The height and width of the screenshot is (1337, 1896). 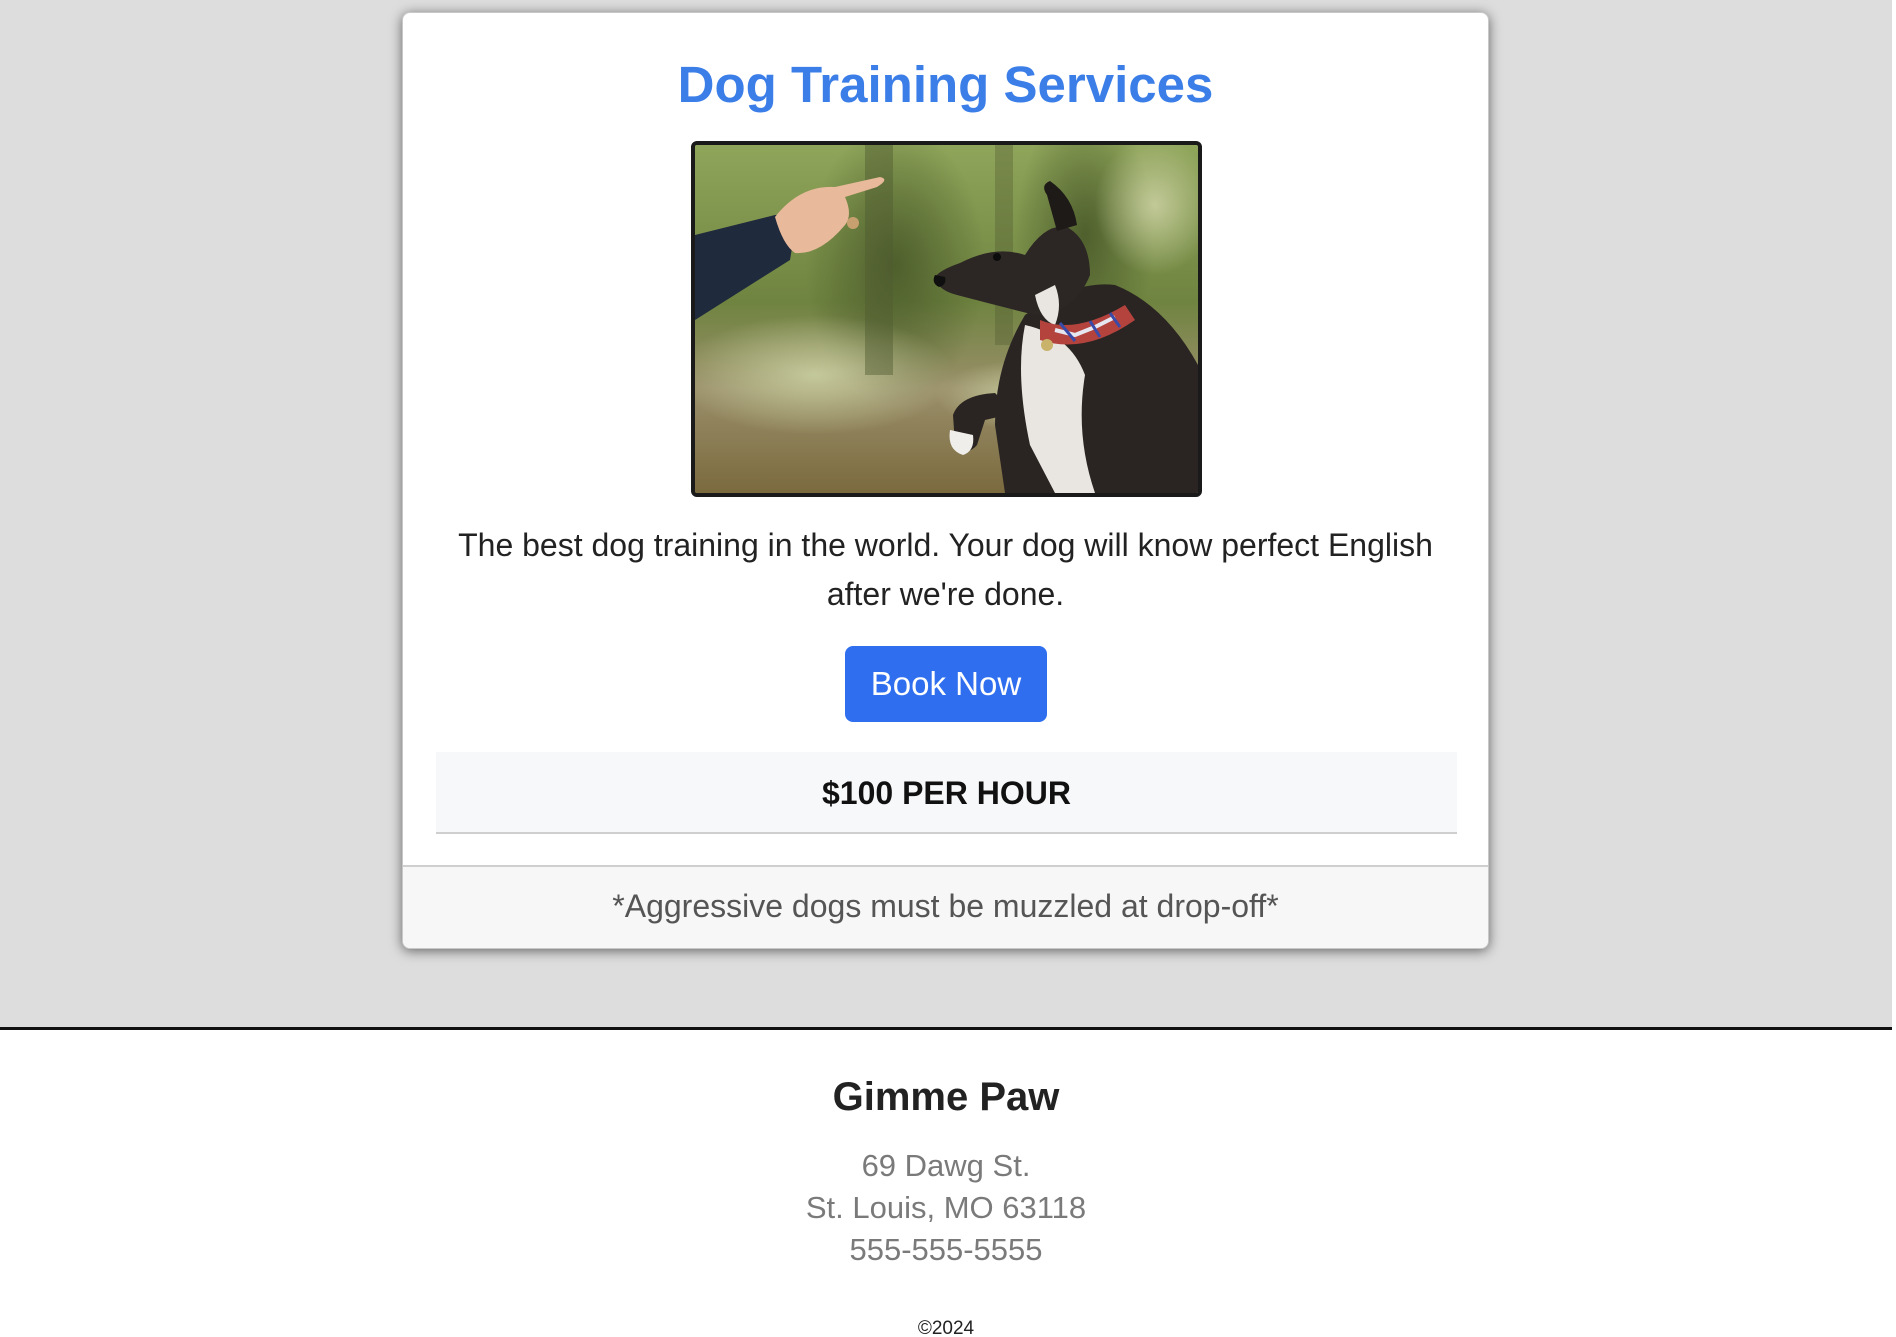 I want to click on book-now-button: Book Now, so click(x=946, y=684).